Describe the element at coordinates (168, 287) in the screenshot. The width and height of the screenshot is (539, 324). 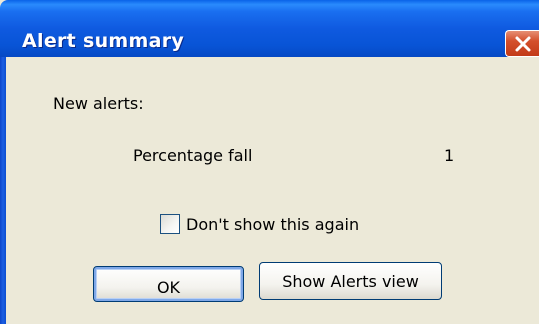
I see `ok-button-label: OK` at that location.